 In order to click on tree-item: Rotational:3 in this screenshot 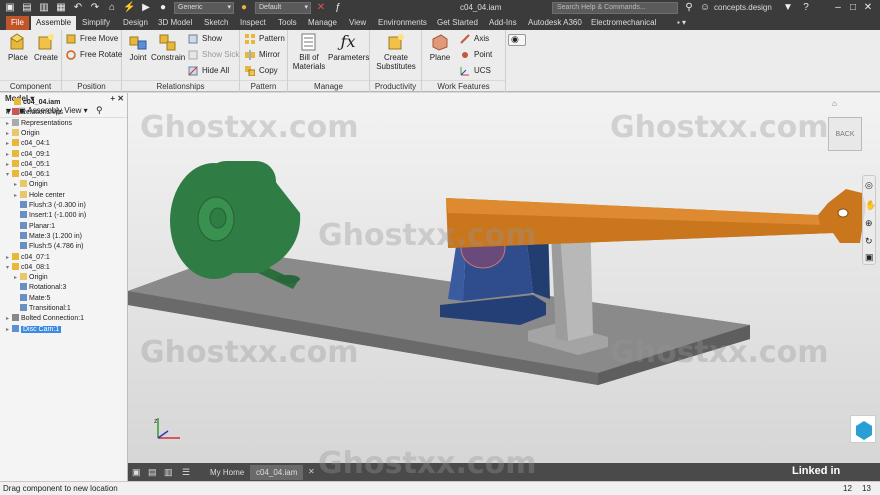, I will do `click(40, 288)`.